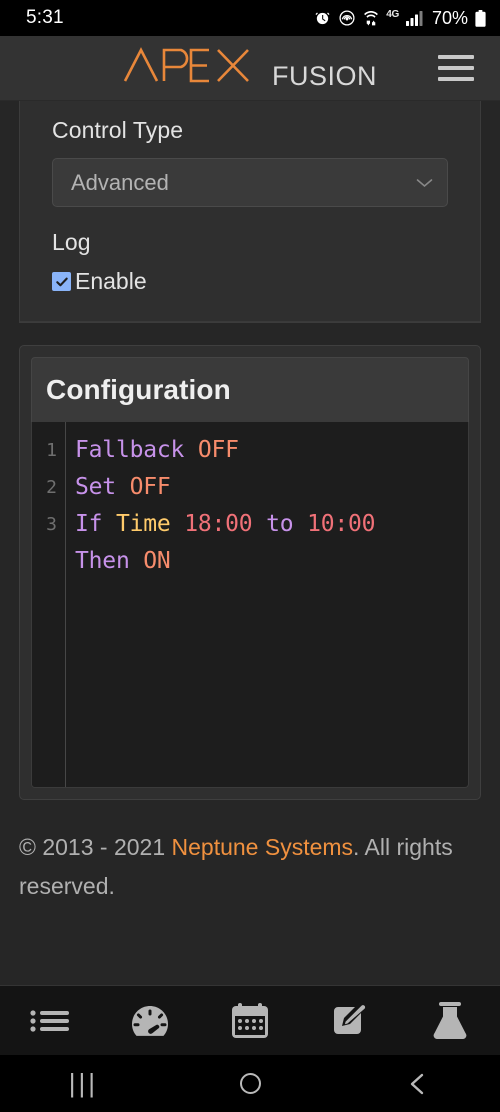 The width and height of the screenshot is (500, 1112). I want to click on code-token: If, so click(89, 524).